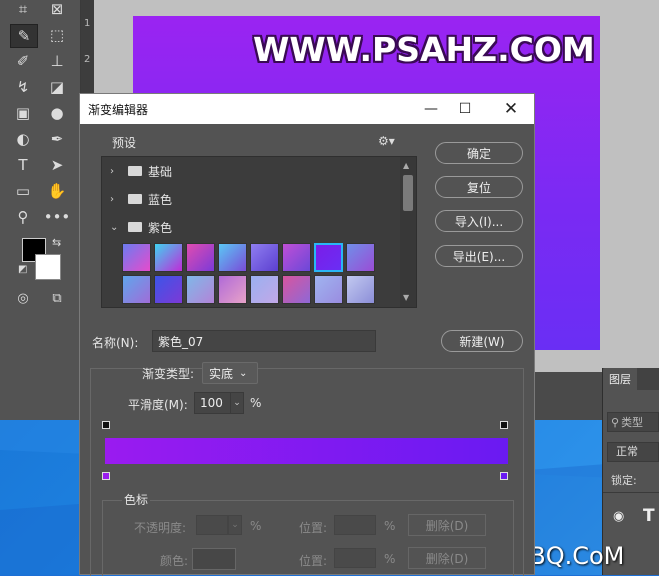  What do you see at coordinates (160, 528) in the screenshot?
I see `opacity-label: 不透明度:` at bounding box center [160, 528].